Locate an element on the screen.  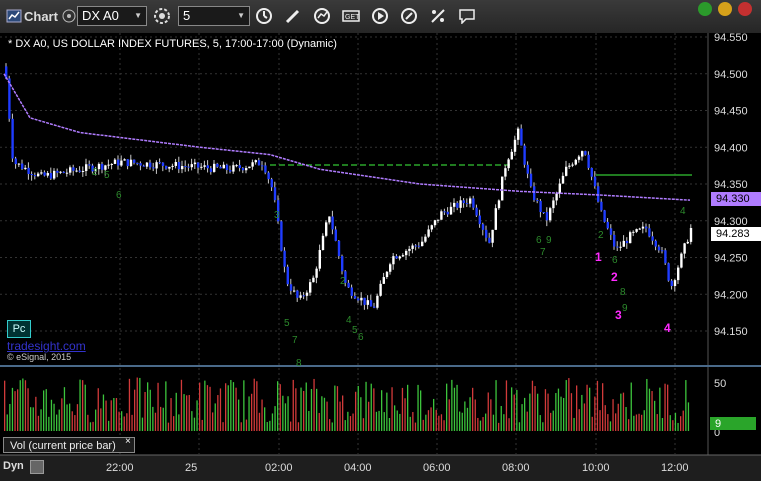
close-button is located at coordinates (745, 9).